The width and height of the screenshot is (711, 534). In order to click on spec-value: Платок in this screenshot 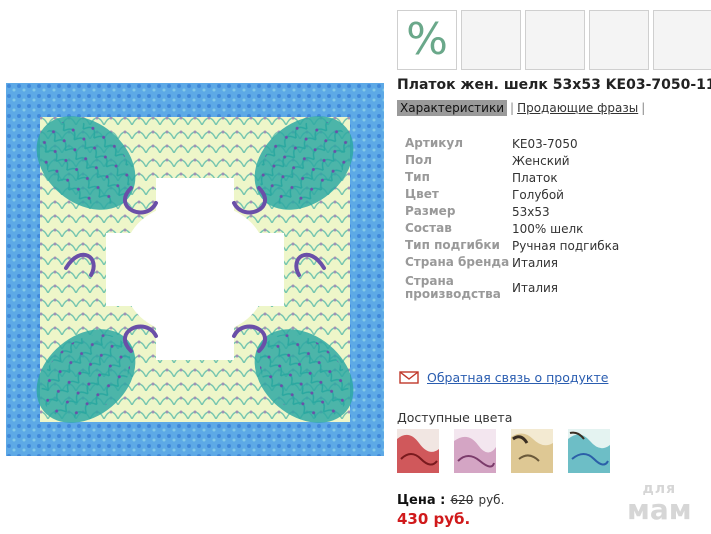, I will do `click(535, 177)`.